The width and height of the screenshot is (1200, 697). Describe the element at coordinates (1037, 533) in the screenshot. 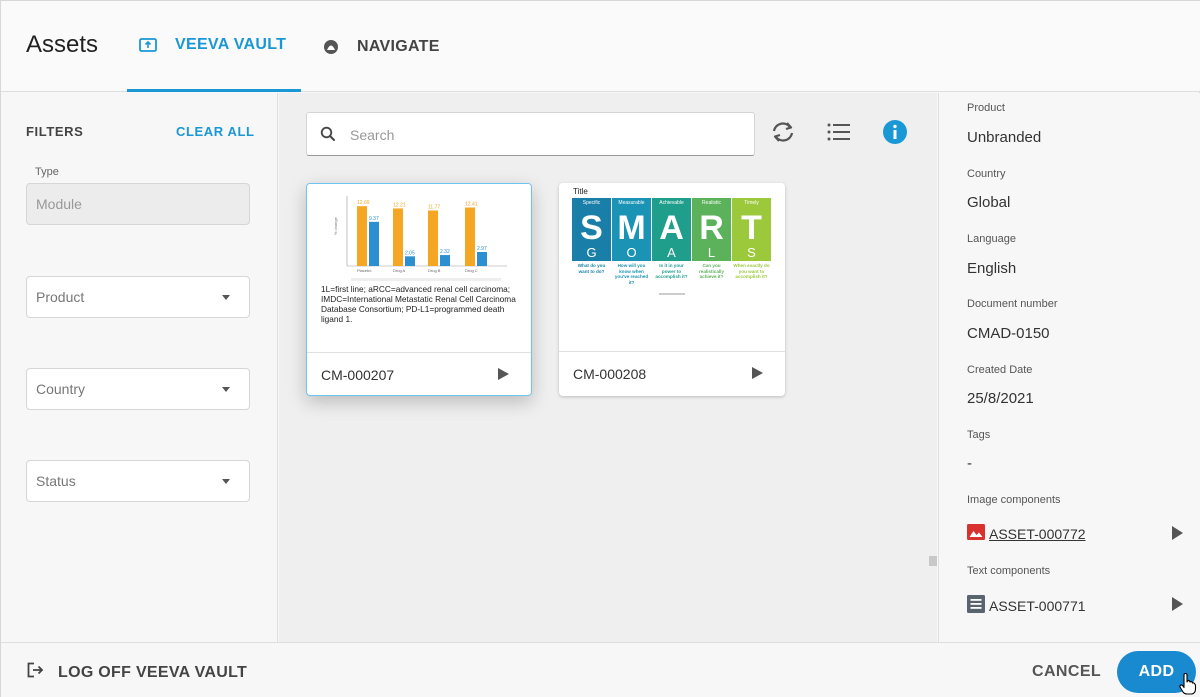

I see `image-component-name: ASSET-000772` at that location.